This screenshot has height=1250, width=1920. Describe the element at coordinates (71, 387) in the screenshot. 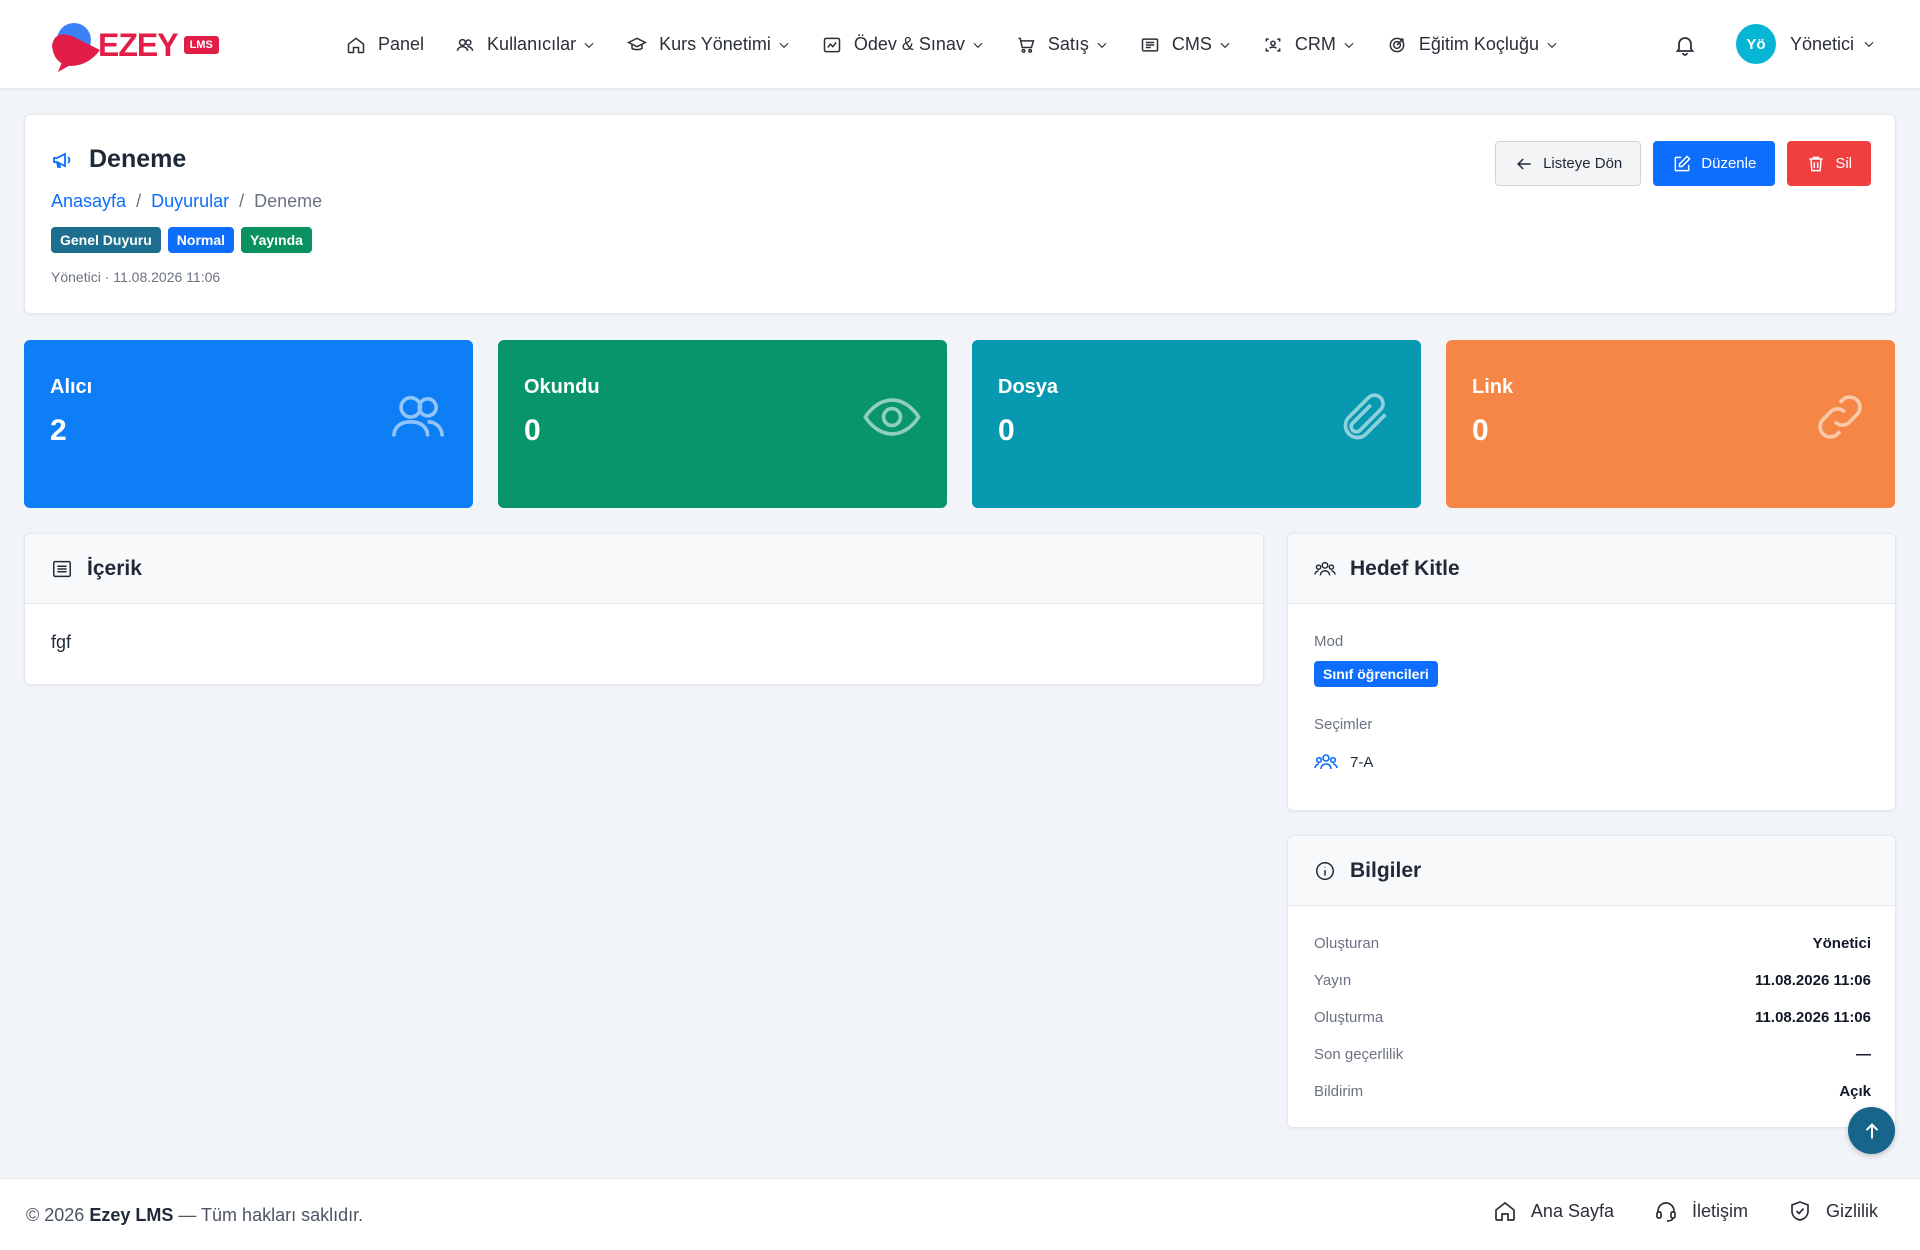

I see `stat-label: Alıcı` at that location.